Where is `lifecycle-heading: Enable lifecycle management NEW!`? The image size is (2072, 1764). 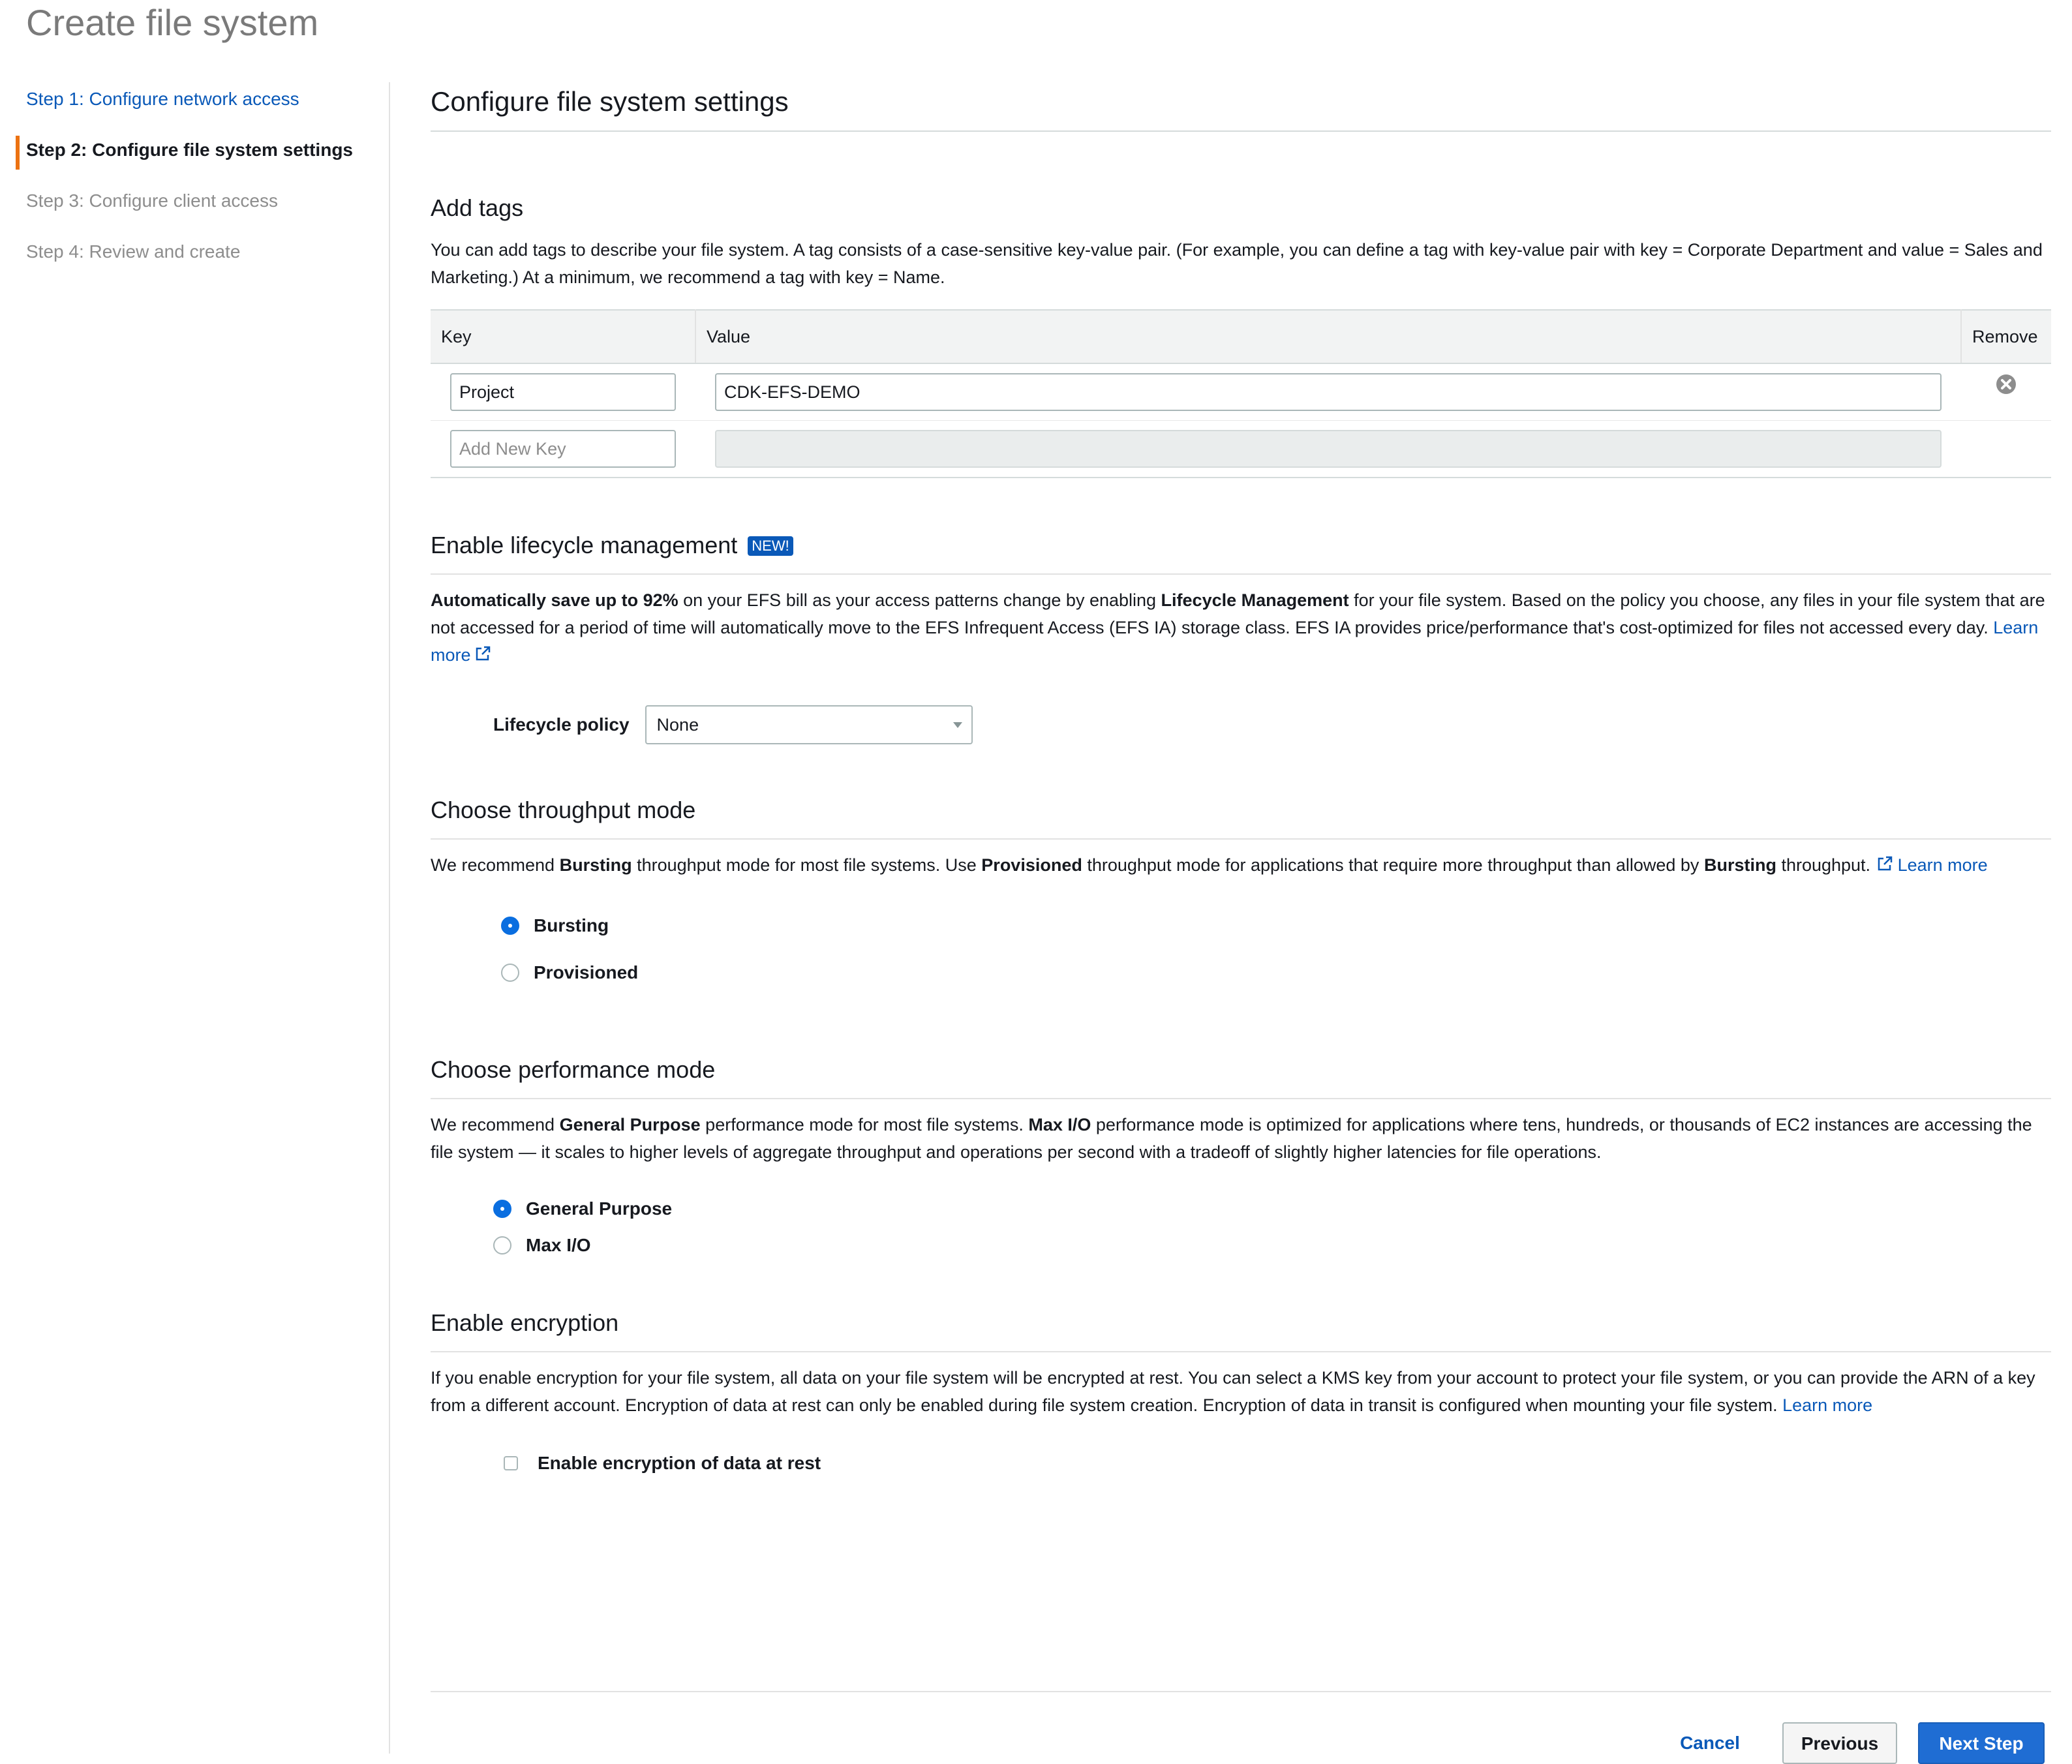
lifecycle-heading: Enable lifecycle management NEW! is located at coordinates (1241, 553).